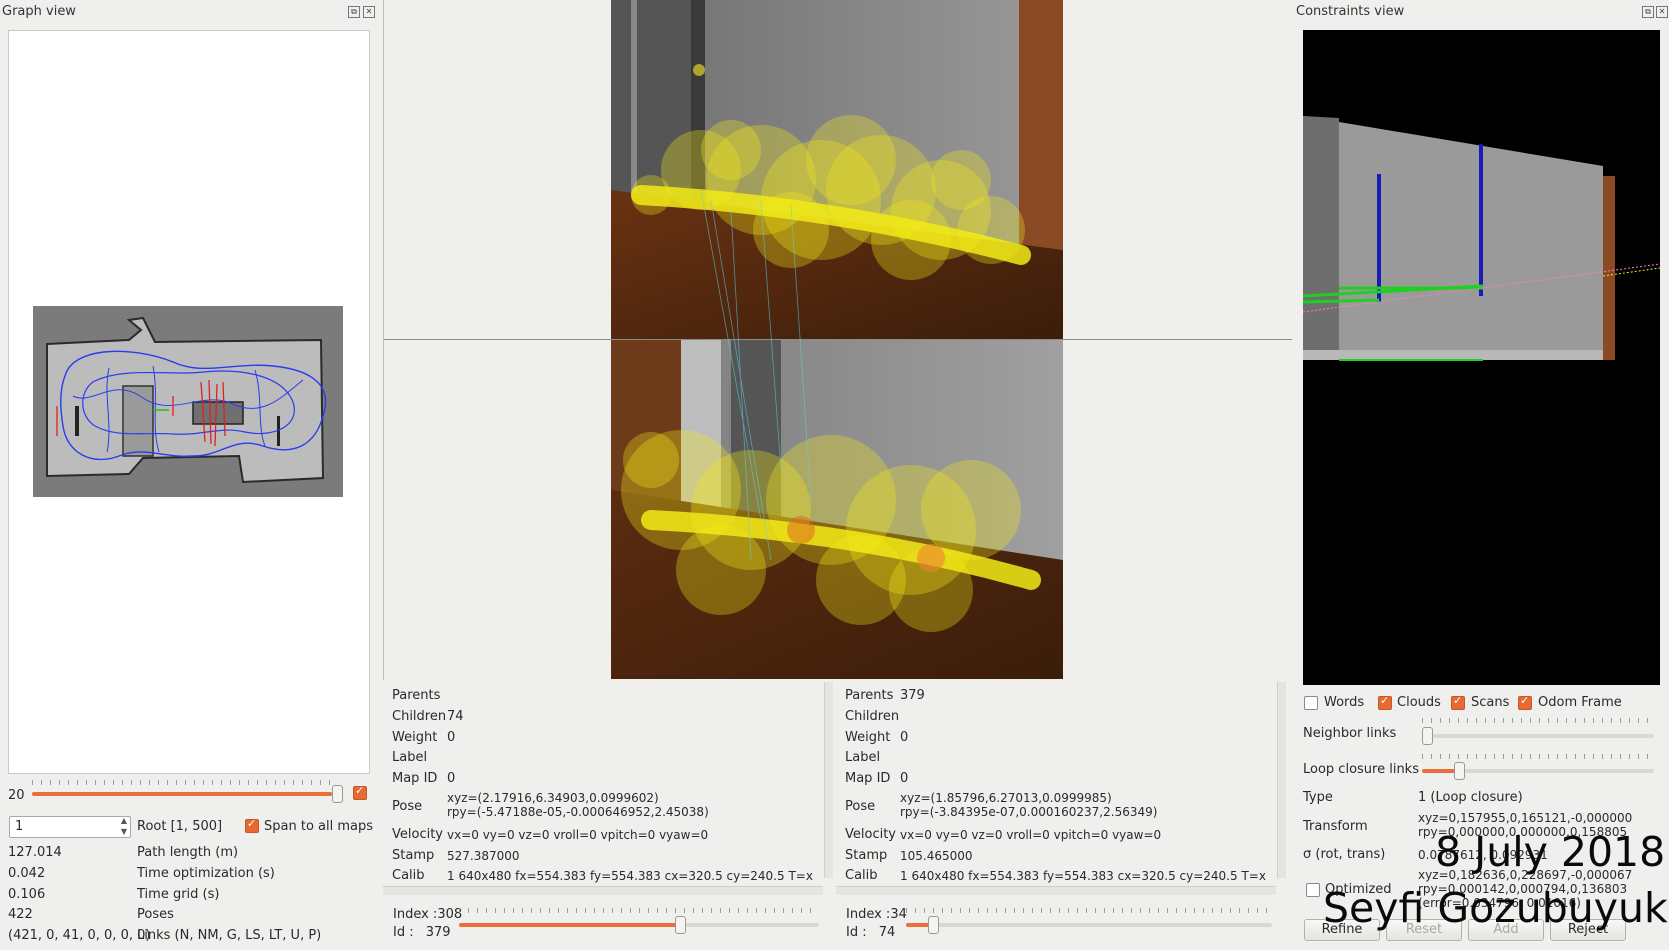 The width and height of the screenshot is (1669, 950). What do you see at coordinates (898, 914) in the screenshot?
I see `index-value: 34` at bounding box center [898, 914].